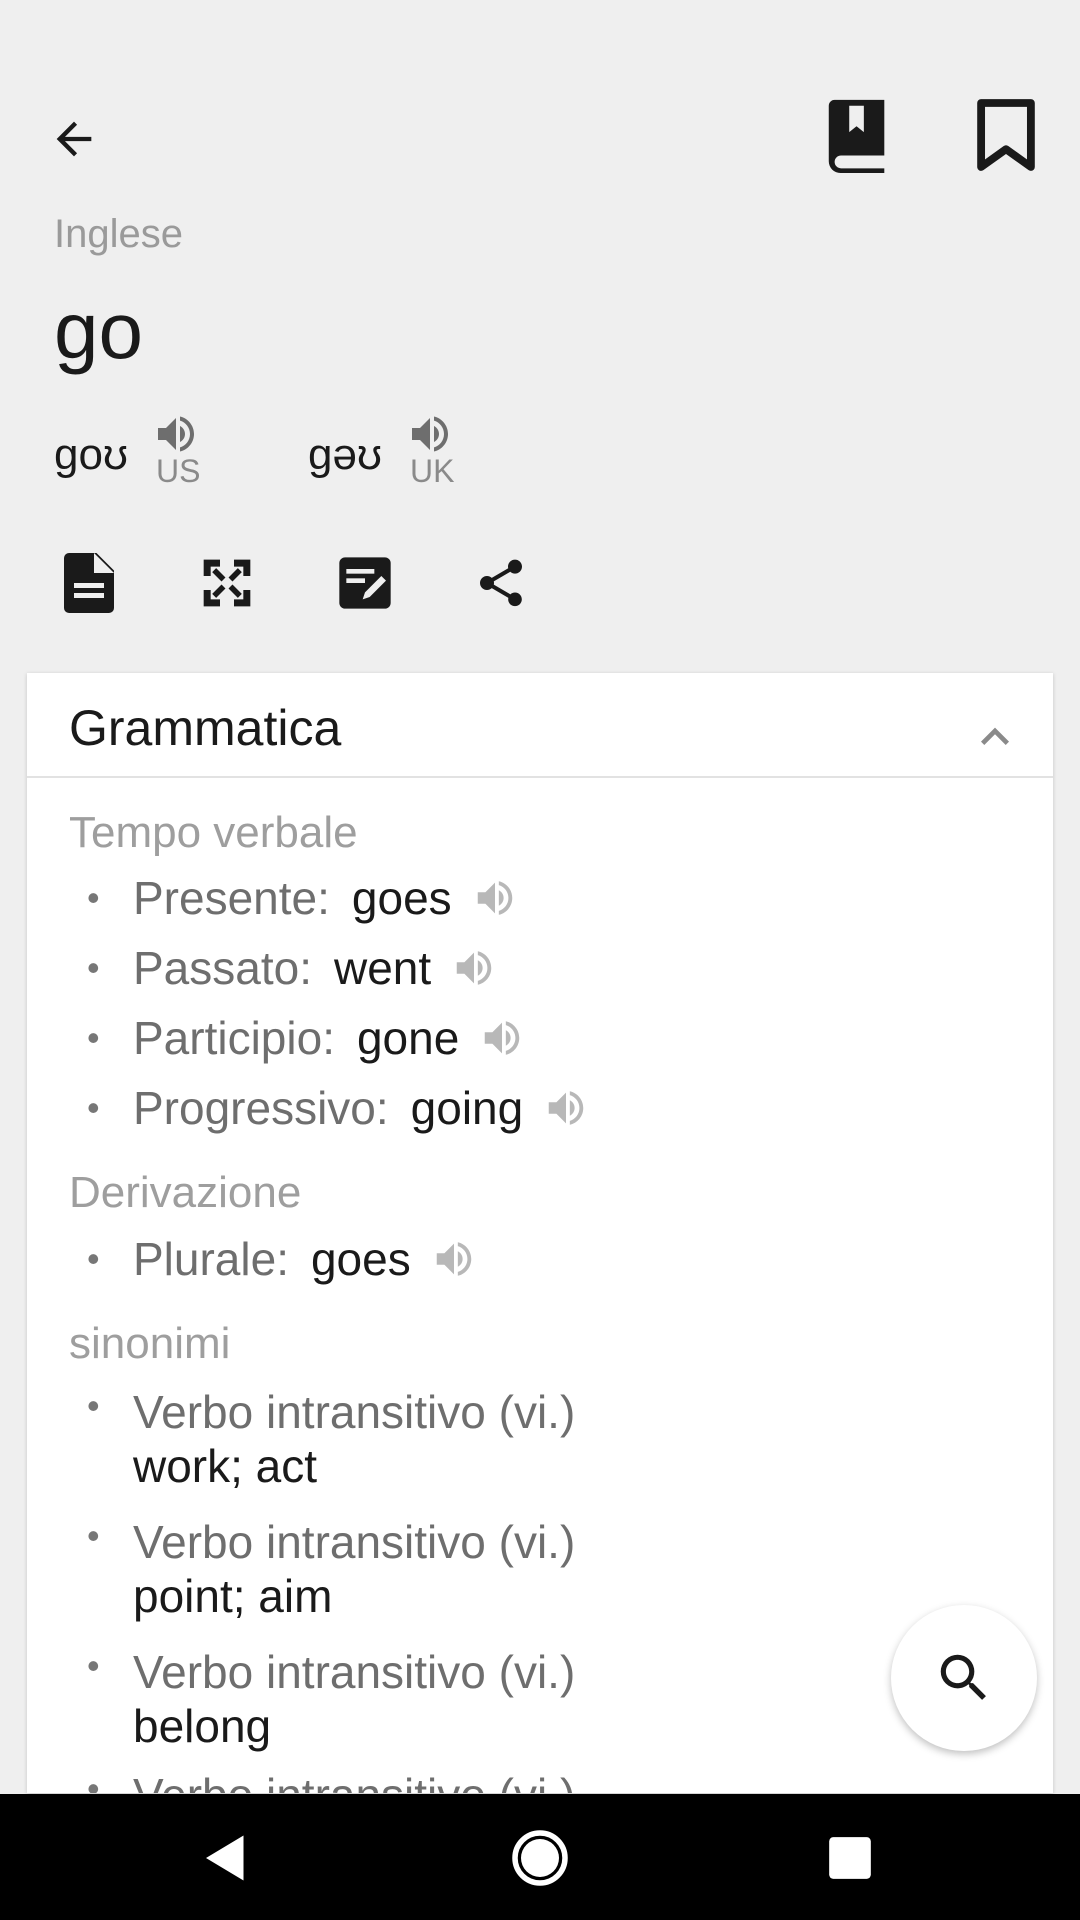  What do you see at coordinates (231, 898) in the screenshot?
I see `form-label: Presente:` at bounding box center [231, 898].